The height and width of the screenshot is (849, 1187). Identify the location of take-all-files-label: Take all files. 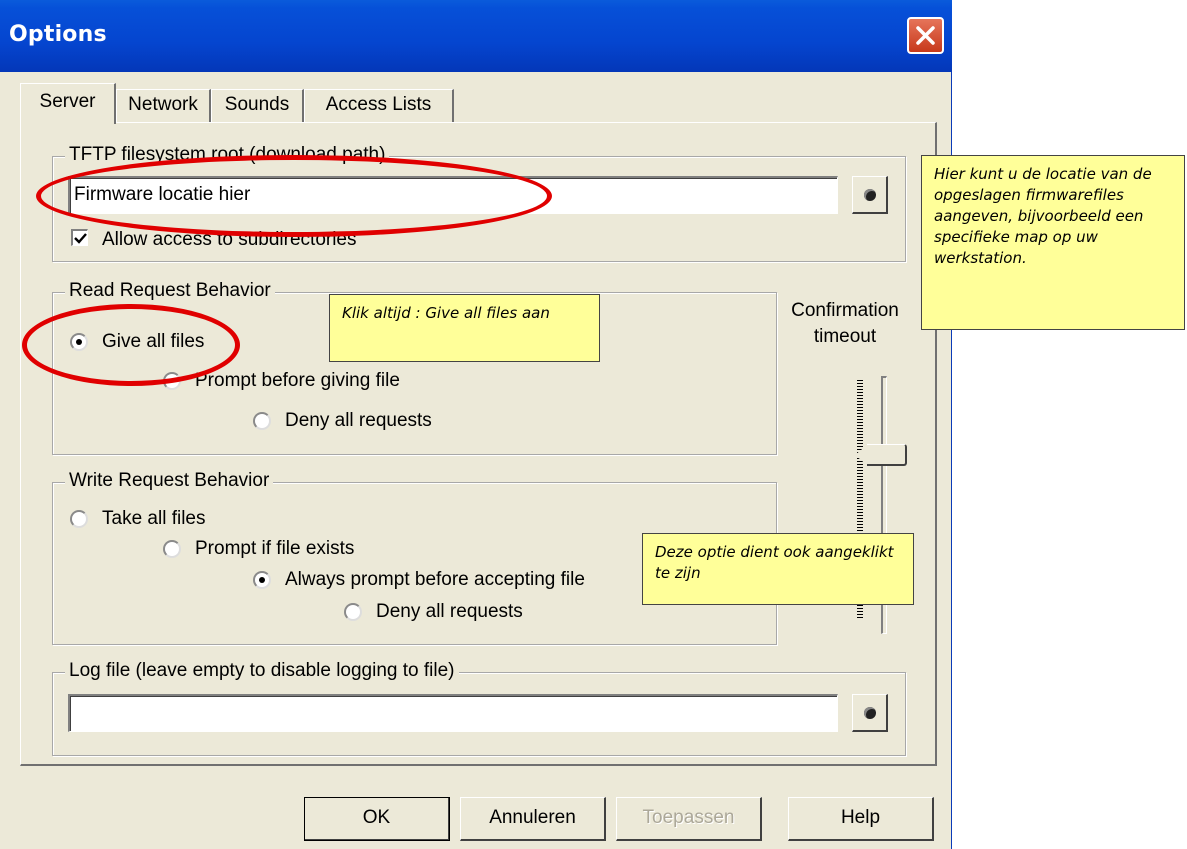
(154, 518).